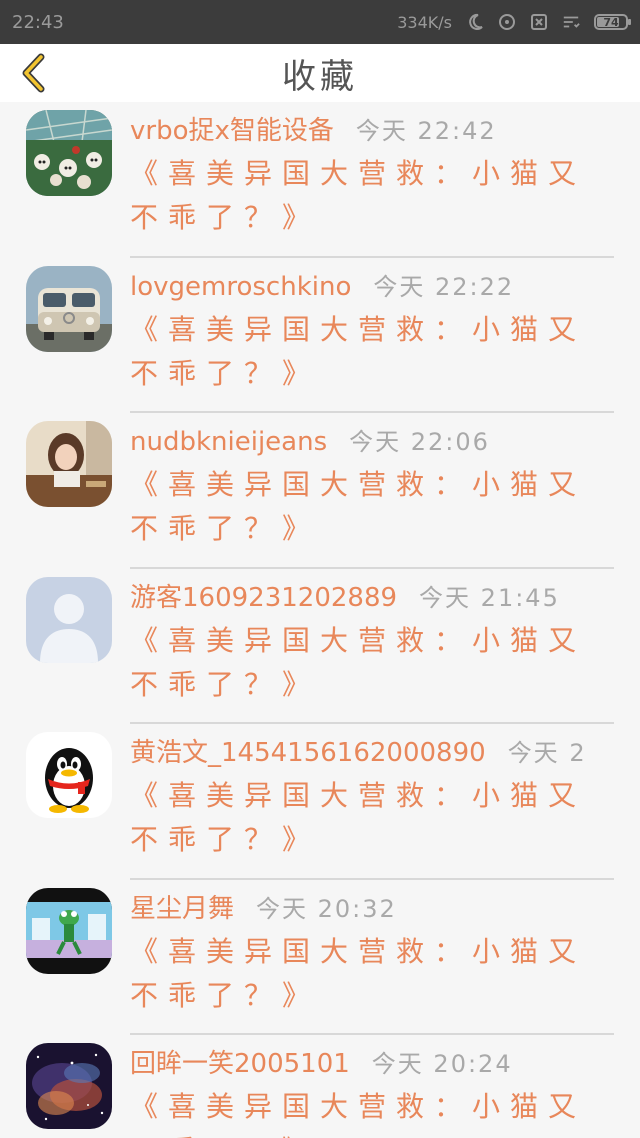  Describe the element at coordinates (308, 753) in the screenshot. I see `user-name: 黄浩文_1454156162000890` at that location.